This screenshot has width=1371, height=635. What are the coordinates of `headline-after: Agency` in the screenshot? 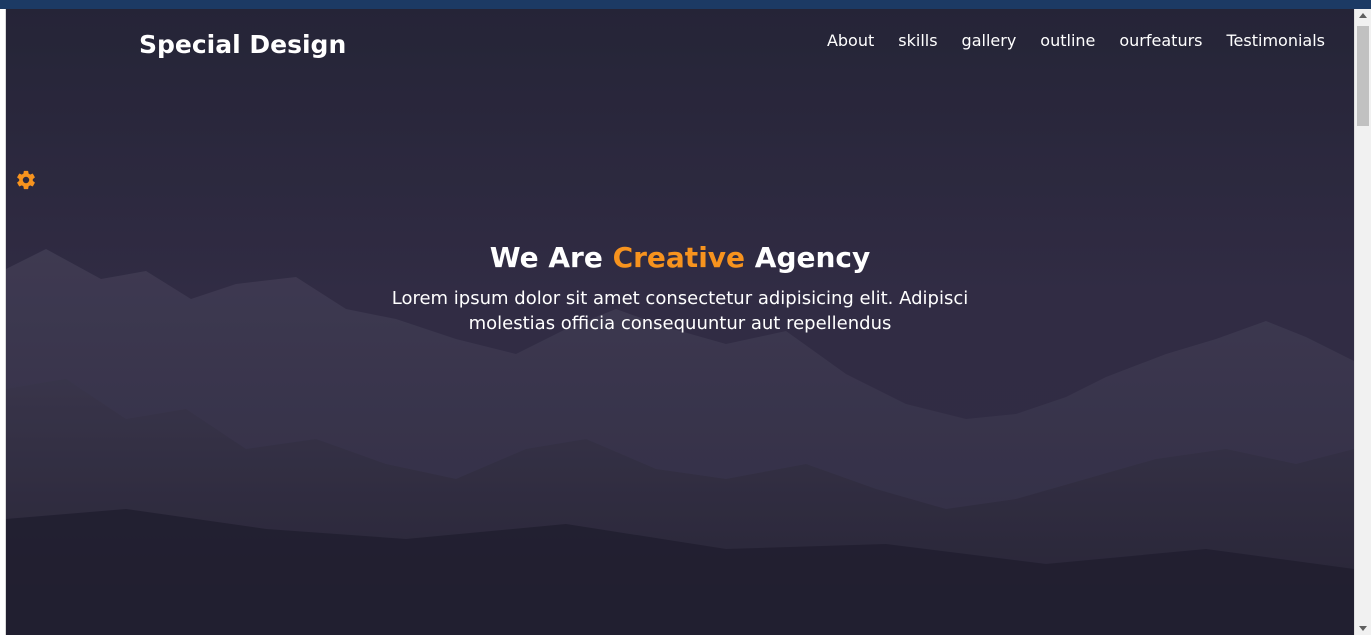 It's located at (812, 257).